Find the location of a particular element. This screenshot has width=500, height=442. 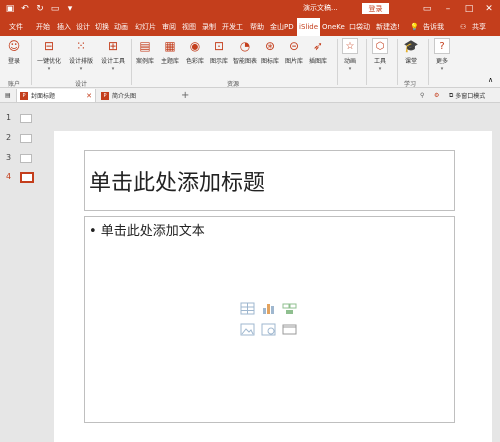

vertical-scrollbar is located at coordinates (496, 272).